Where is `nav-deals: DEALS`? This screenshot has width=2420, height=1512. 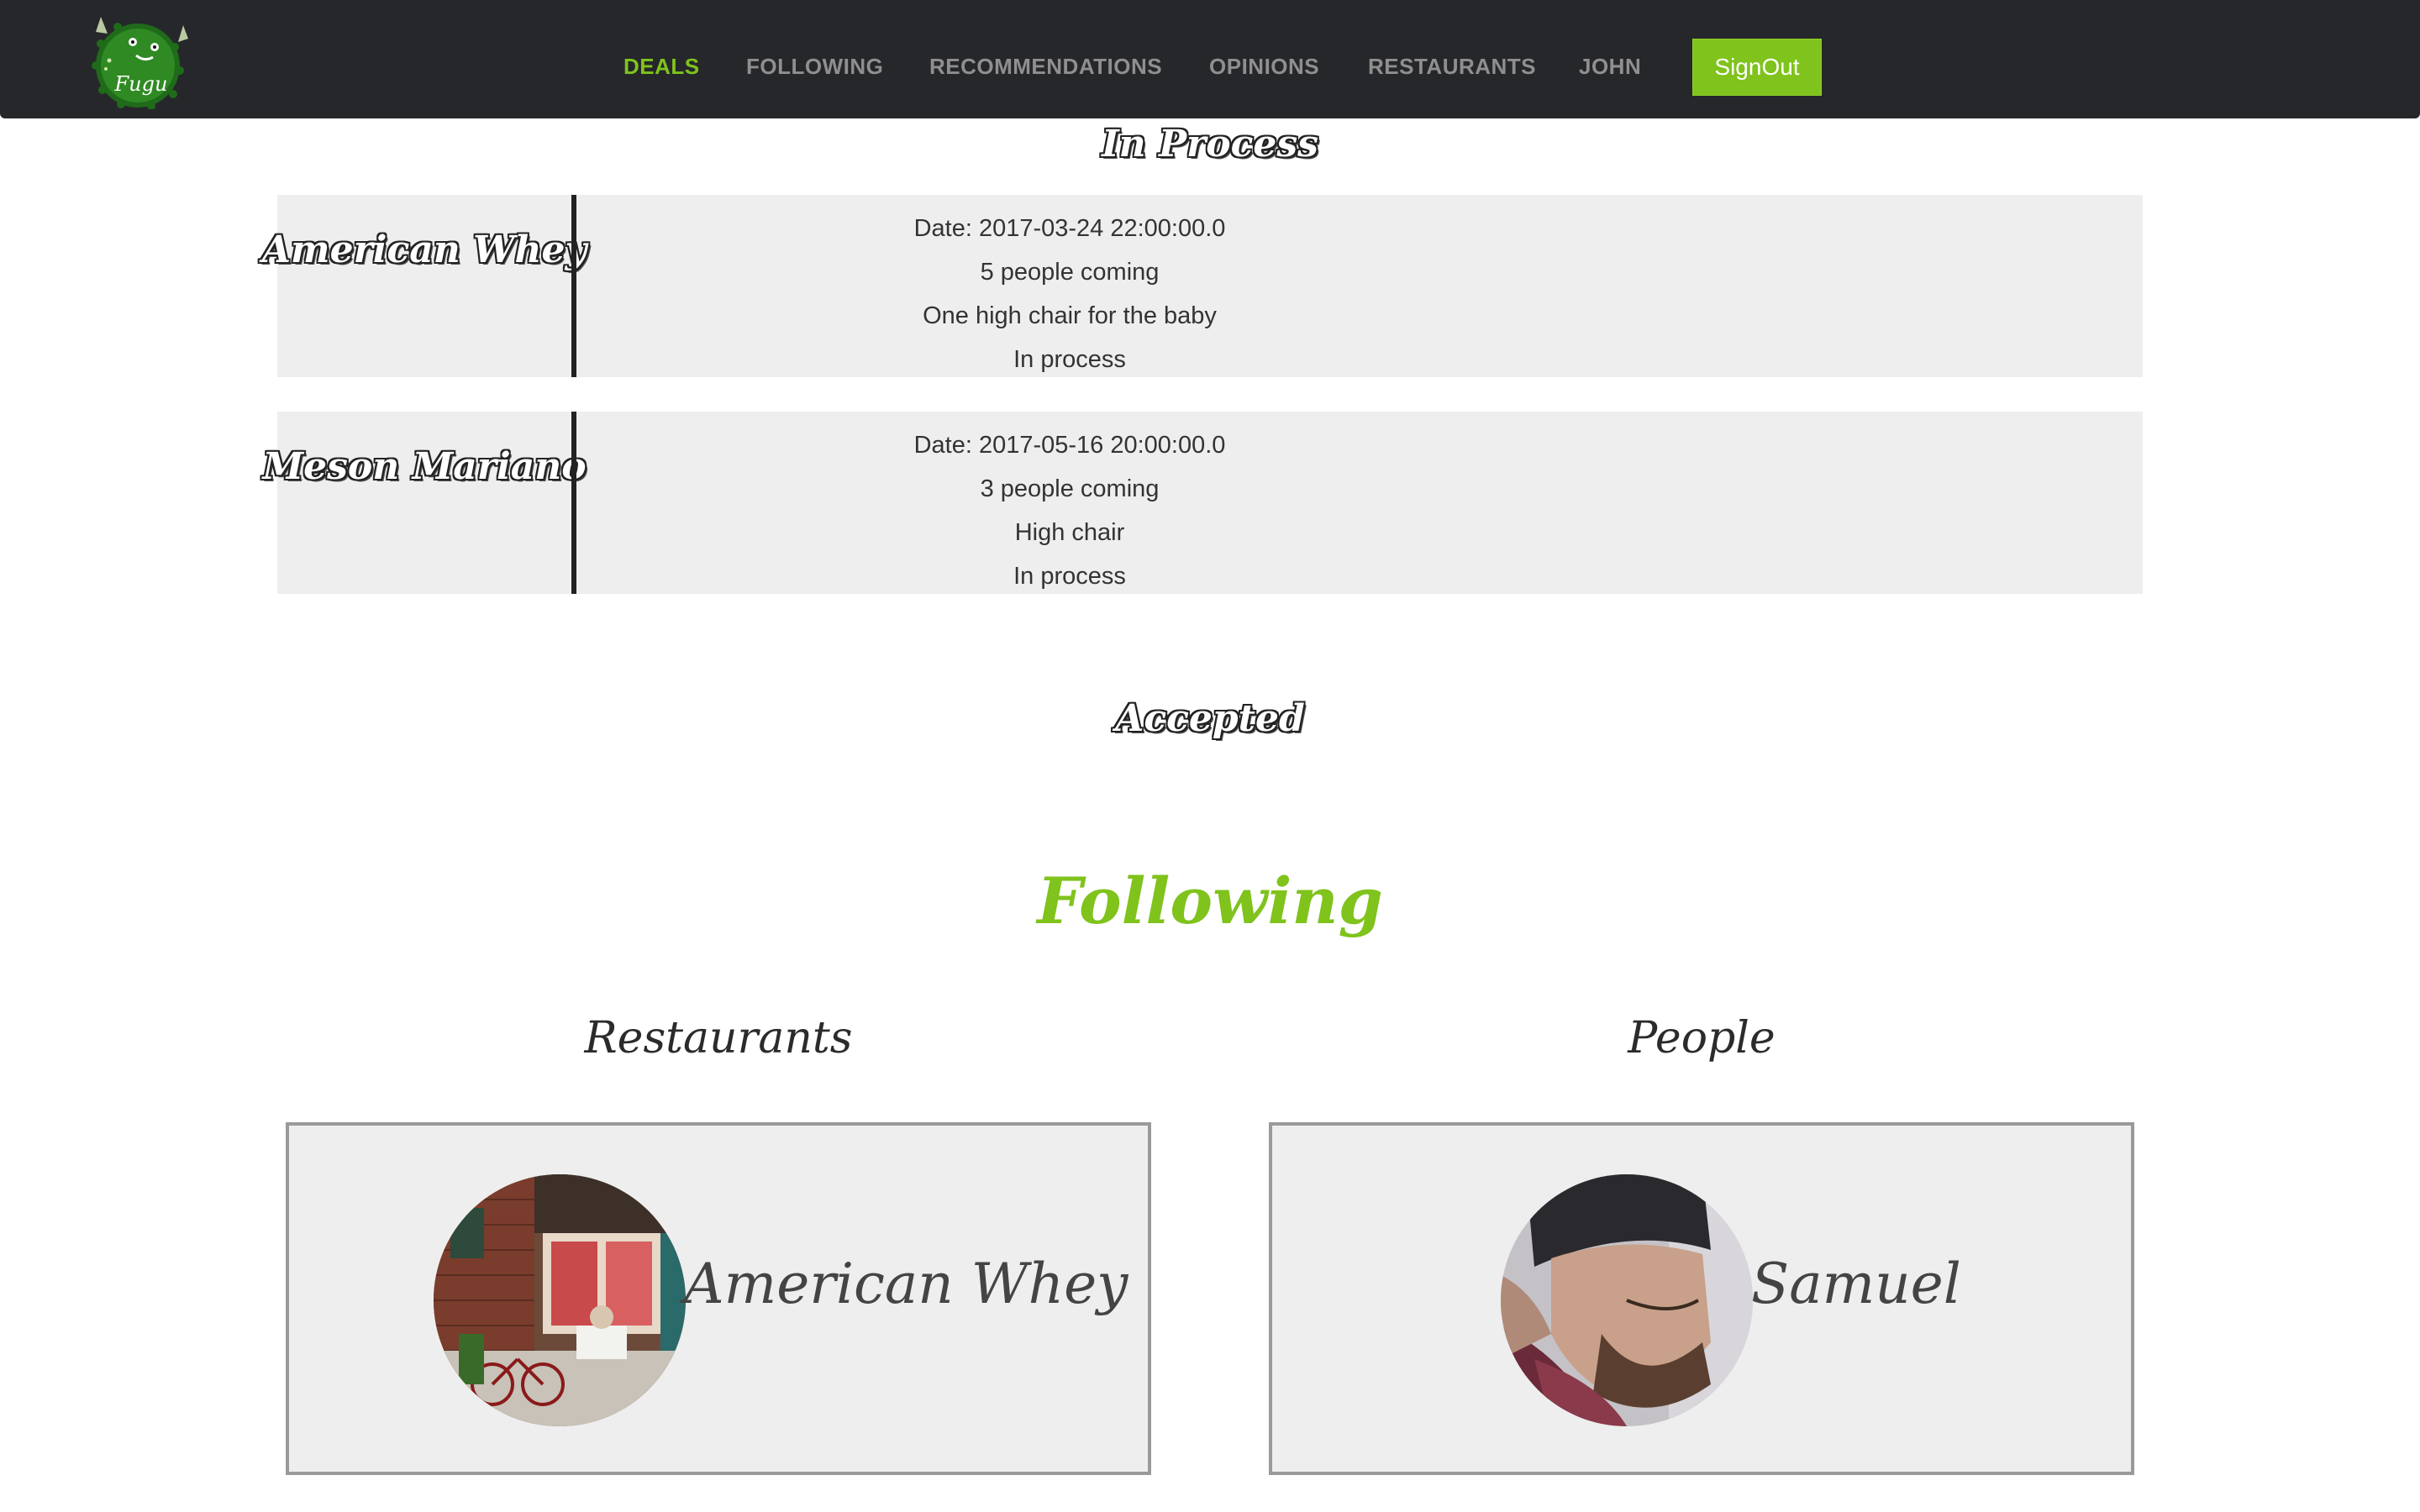 nav-deals: DEALS is located at coordinates (661, 67).